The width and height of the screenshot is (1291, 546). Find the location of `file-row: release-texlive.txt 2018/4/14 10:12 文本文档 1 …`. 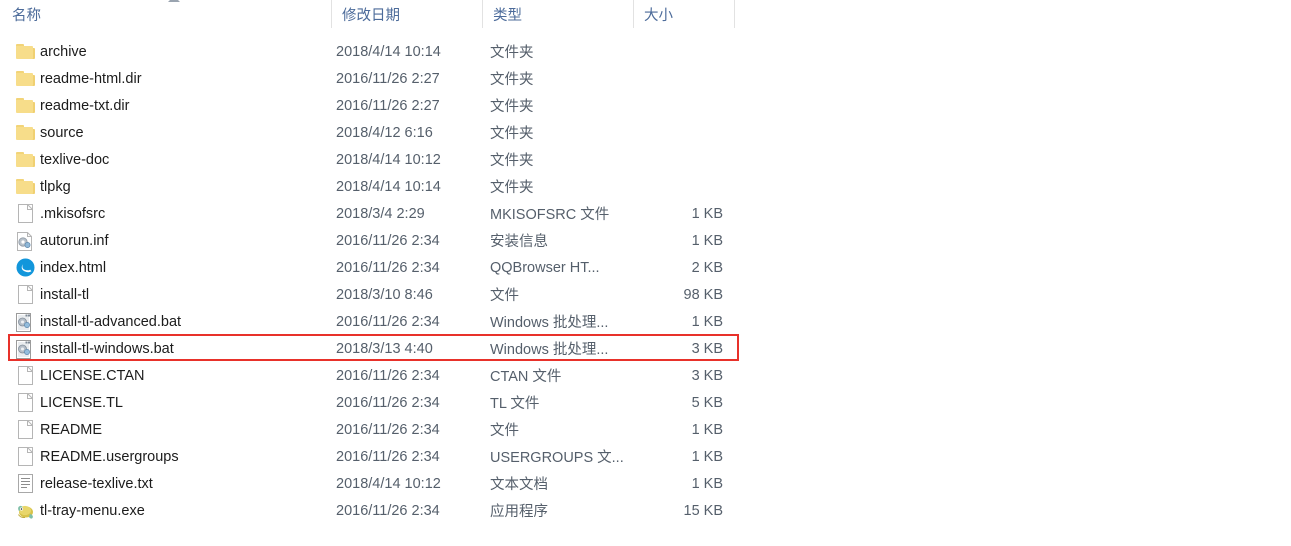

file-row: release-texlive.txt 2018/4/14 10:12 文本文档 1 … is located at coordinates (645, 483).